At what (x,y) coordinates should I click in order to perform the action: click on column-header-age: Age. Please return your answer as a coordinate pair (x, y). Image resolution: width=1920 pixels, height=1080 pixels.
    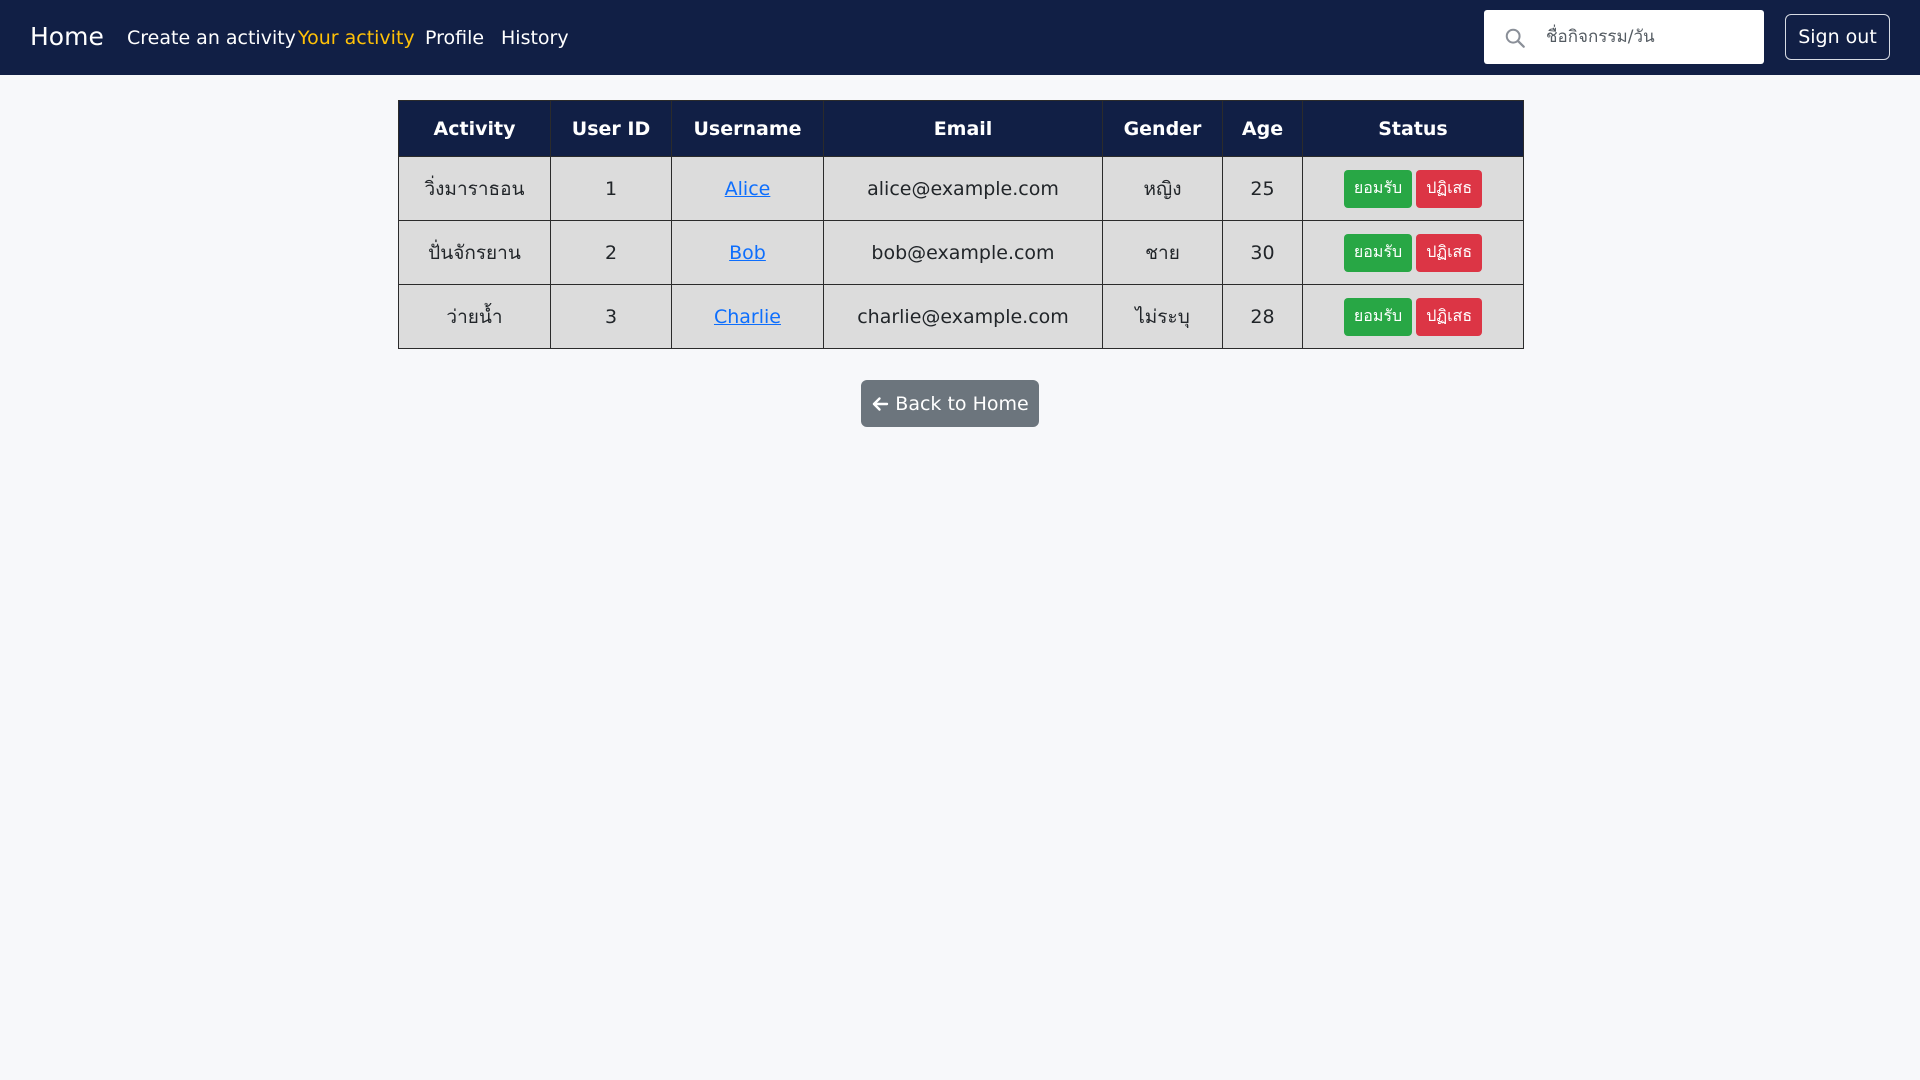
    Looking at the image, I should click on (1262, 128).